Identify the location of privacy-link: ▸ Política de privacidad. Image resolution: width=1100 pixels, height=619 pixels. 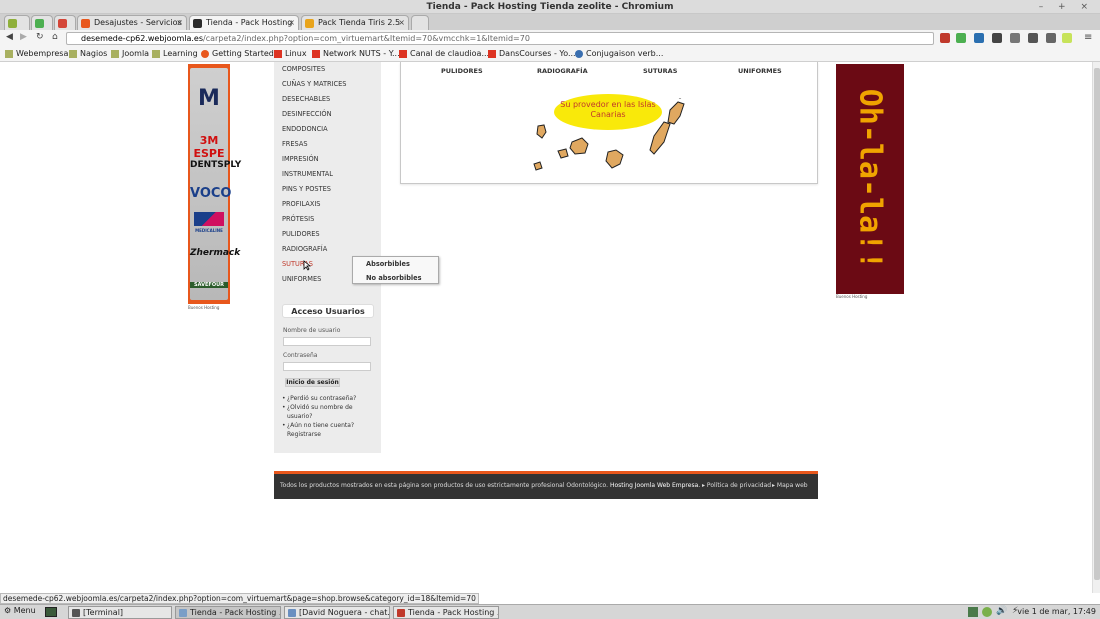
(736, 485).